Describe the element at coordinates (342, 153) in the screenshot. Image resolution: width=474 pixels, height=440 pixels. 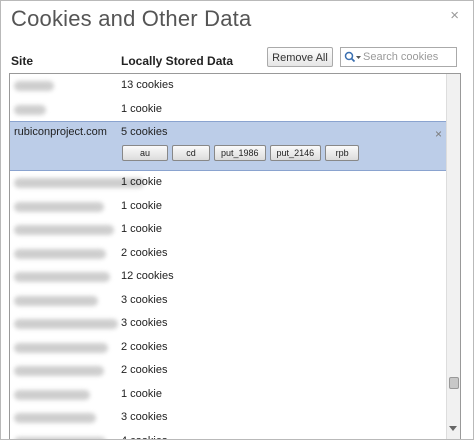
I see `cookie-chip: rpb` at that location.